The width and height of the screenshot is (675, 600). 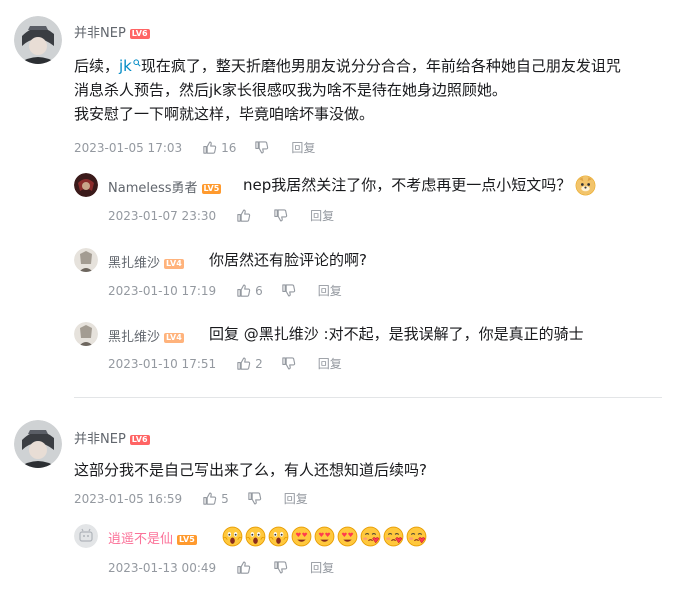 I want to click on reply-meta: 2023-01-13 00:49 回复, so click(x=221, y=567).